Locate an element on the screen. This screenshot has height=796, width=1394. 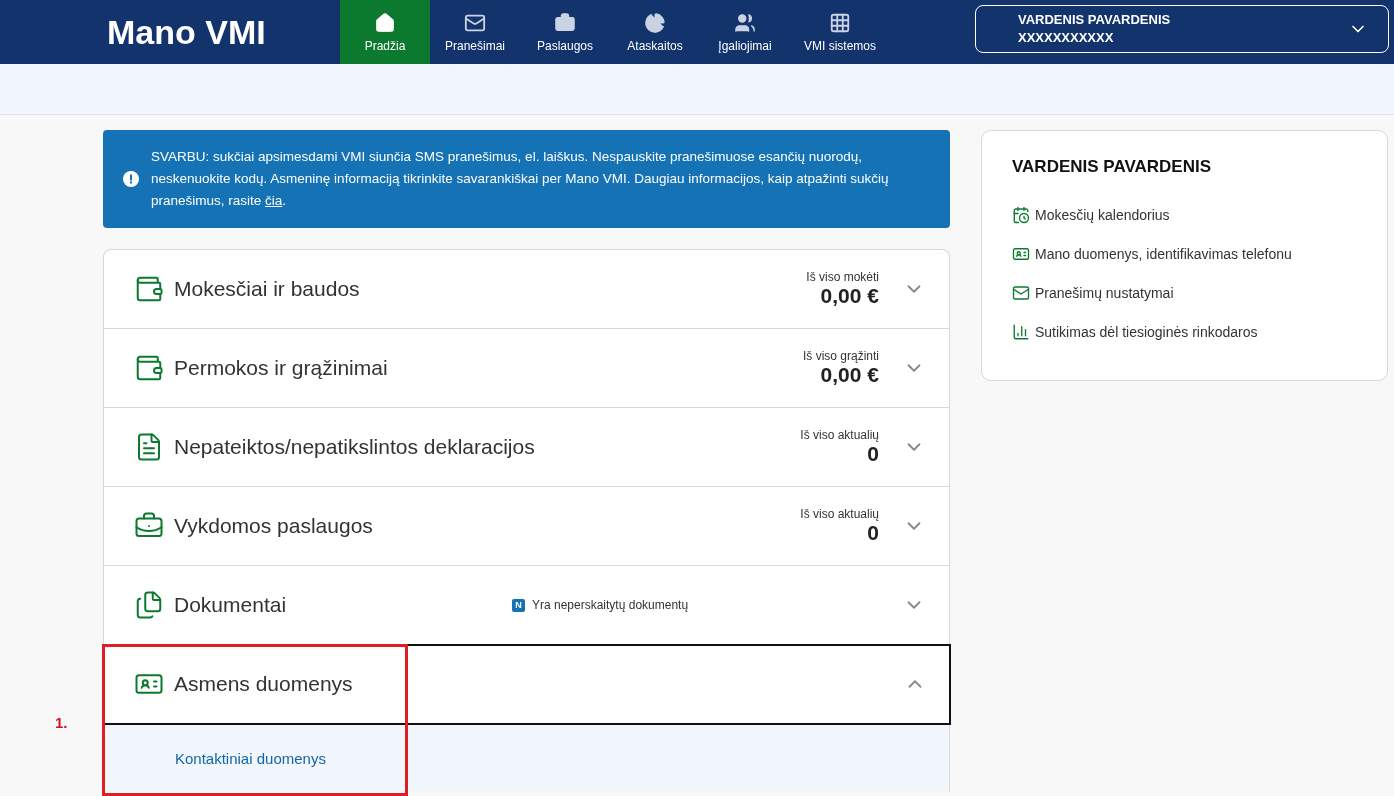
step-number: 1. is located at coordinates (61, 722).